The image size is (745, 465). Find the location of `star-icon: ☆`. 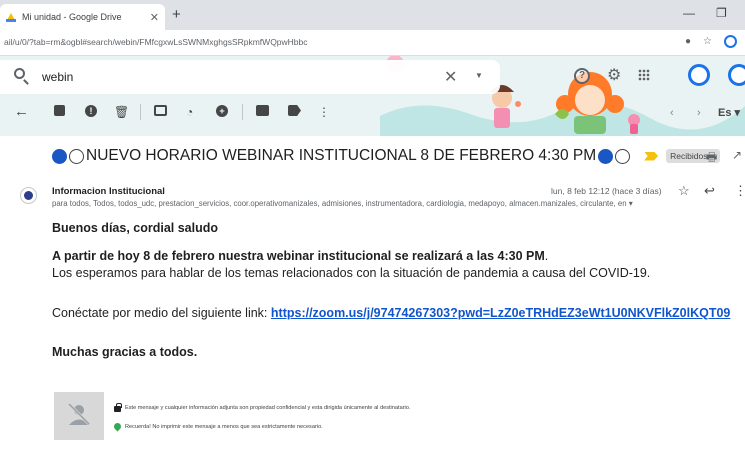

star-icon: ☆ is located at coordinates (684, 191).